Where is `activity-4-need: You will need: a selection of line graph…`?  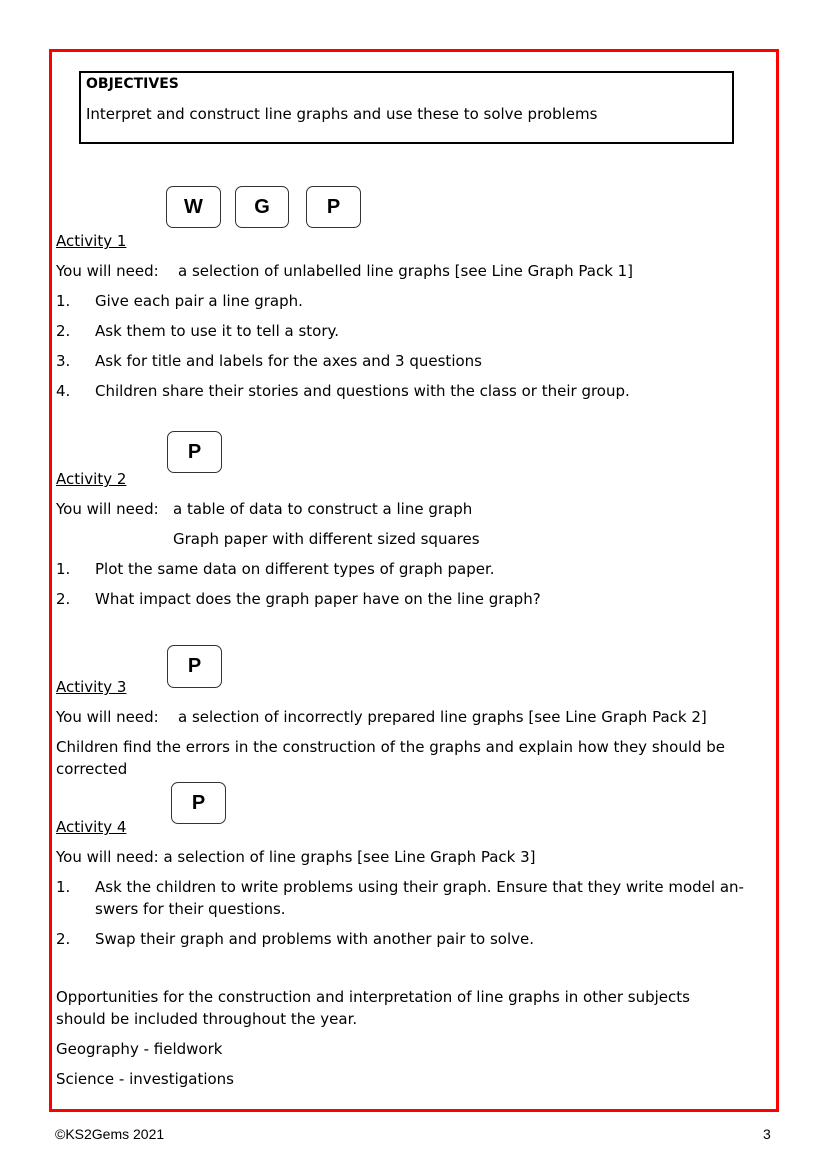 activity-4-need: You will need: a selection of line graph… is located at coordinates (296, 857).